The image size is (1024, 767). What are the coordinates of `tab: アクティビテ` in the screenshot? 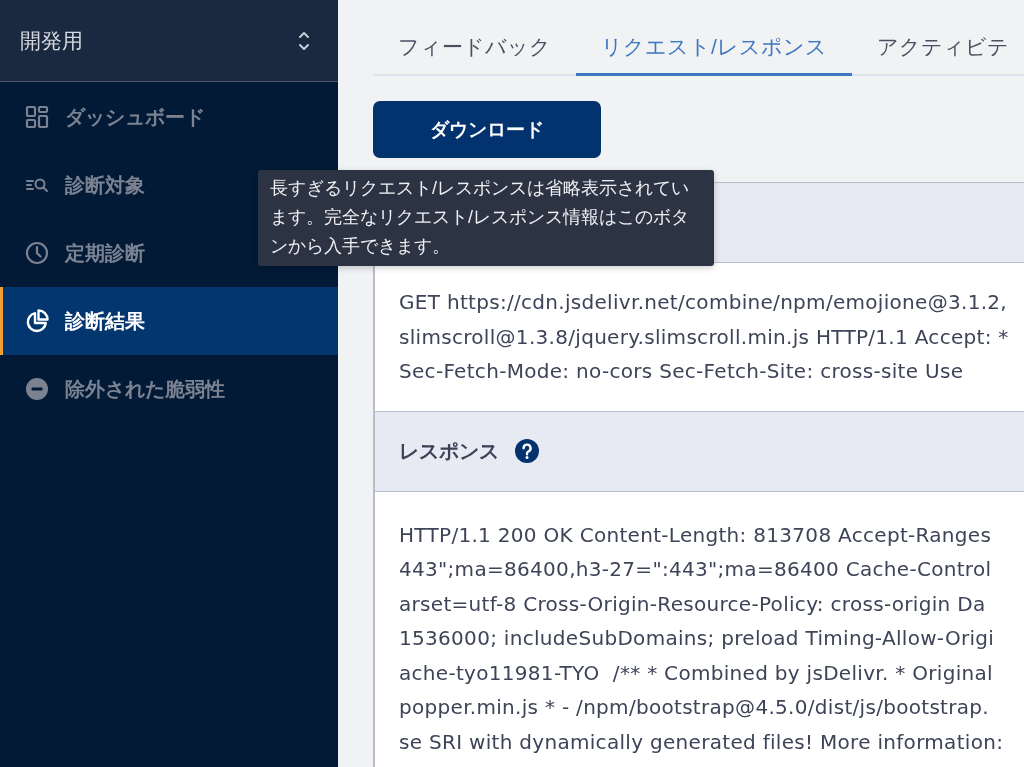 It's located at (937, 48).